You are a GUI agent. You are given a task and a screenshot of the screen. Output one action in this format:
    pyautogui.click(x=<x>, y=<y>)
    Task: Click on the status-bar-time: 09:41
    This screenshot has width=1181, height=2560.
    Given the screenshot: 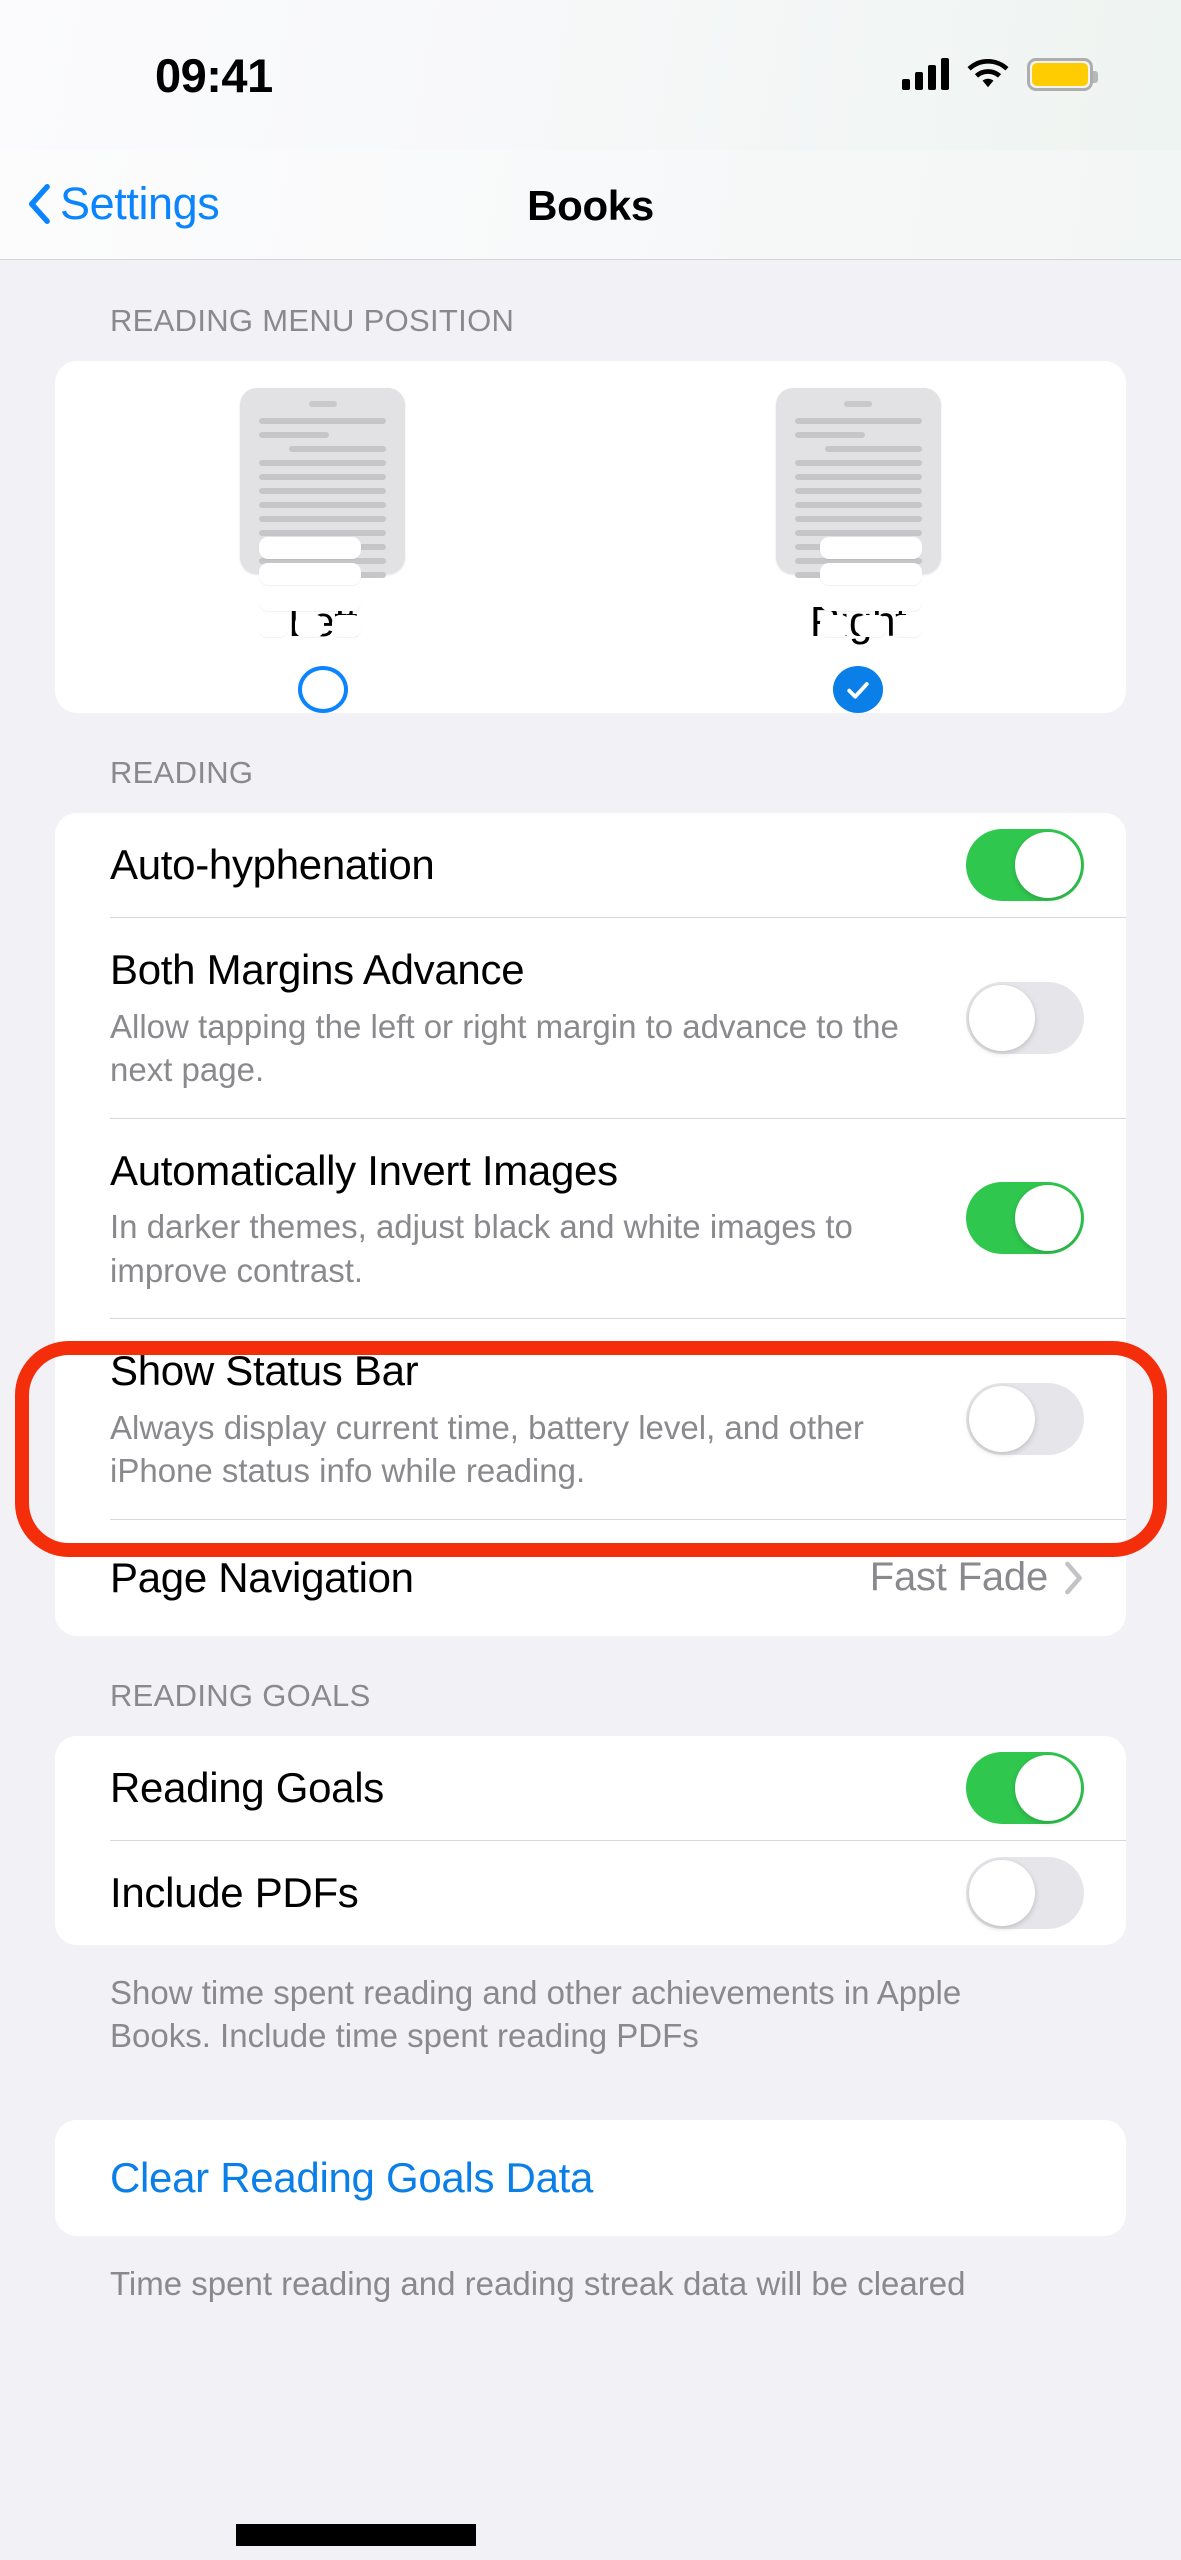 What is the action you would take?
    pyautogui.click(x=214, y=75)
    